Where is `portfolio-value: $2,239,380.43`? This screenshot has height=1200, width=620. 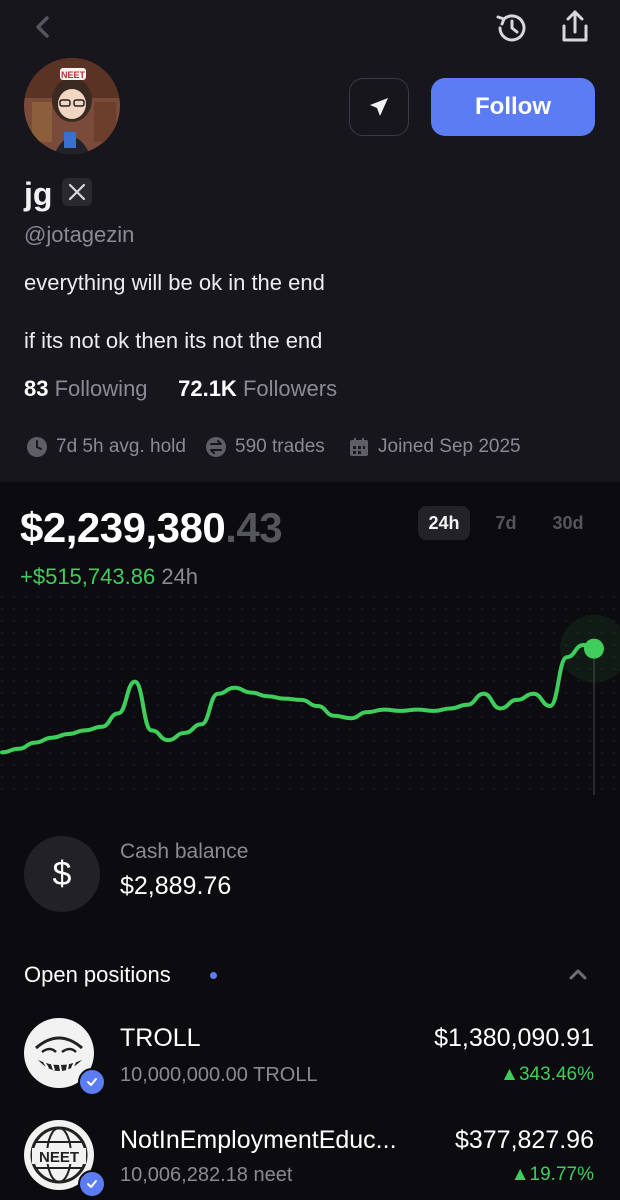
portfolio-value: $2,239,380.43 is located at coordinates (151, 528).